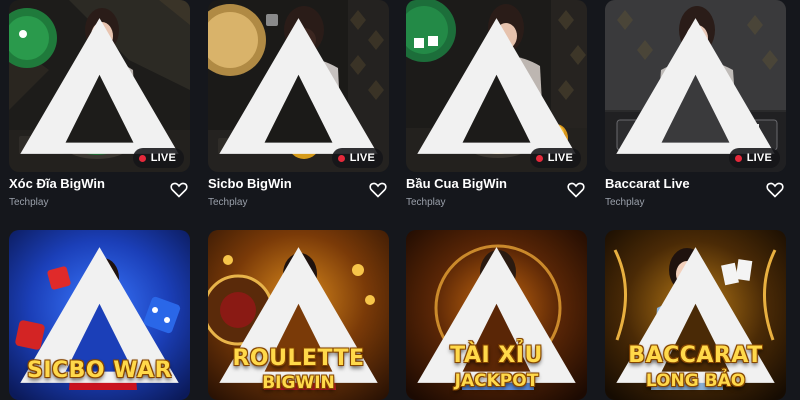 This screenshot has height=400, width=800. I want to click on game-title: Xóc Đĩa BigWin, so click(57, 183).